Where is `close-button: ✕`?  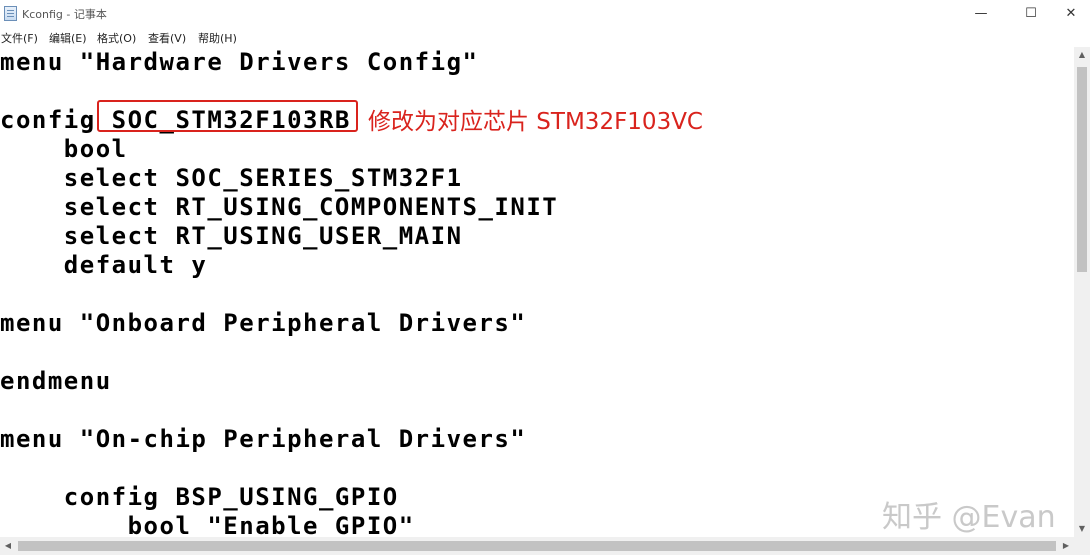
close-button: ✕ is located at coordinates (1069, 13).